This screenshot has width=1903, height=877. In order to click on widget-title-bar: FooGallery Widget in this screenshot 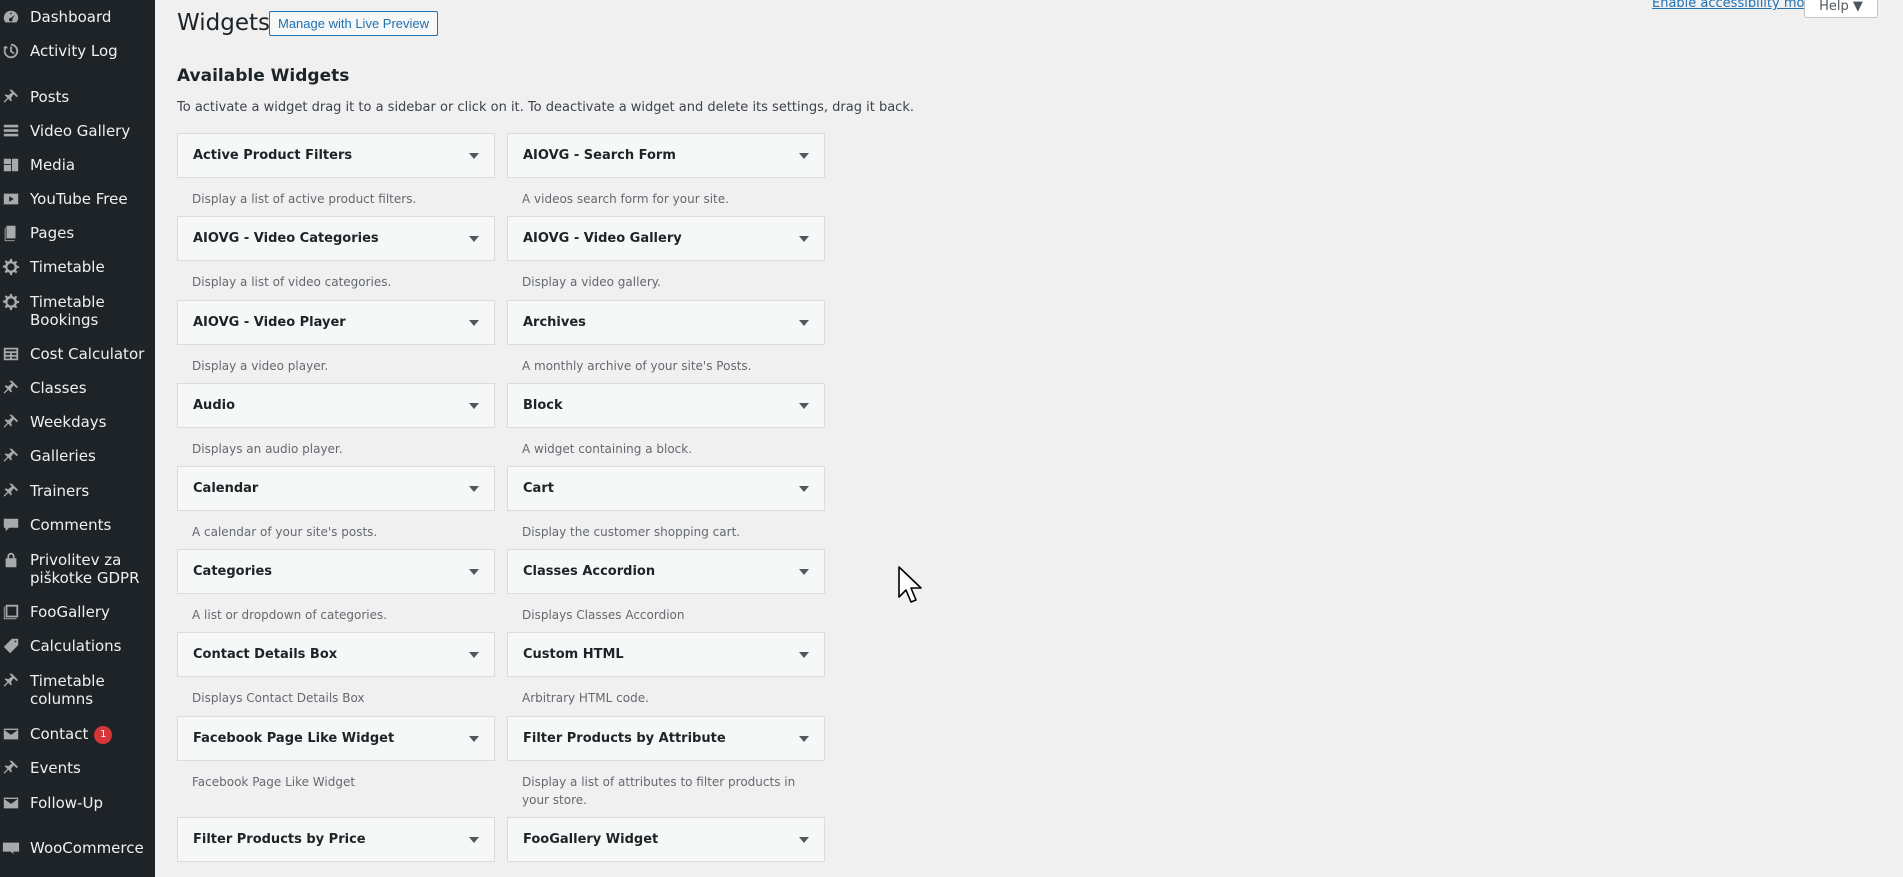, I will do `click(666, 839)`.